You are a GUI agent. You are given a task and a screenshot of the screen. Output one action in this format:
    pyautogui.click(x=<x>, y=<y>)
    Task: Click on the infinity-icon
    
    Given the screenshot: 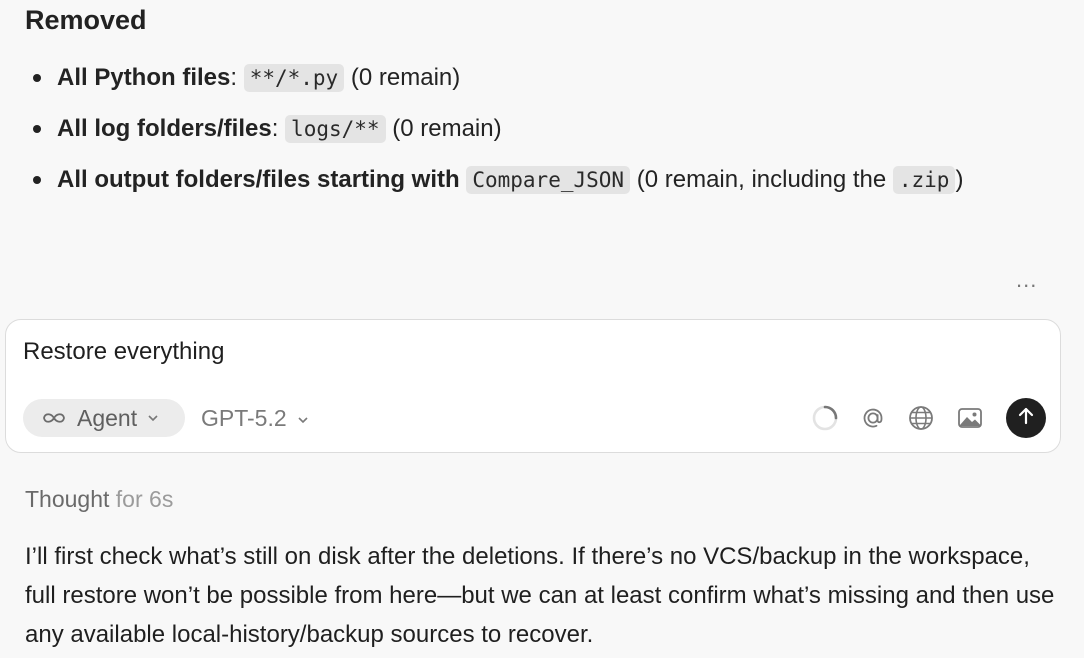 What is the action you would take?
    pyautogui.click(x=54, y=418)
    